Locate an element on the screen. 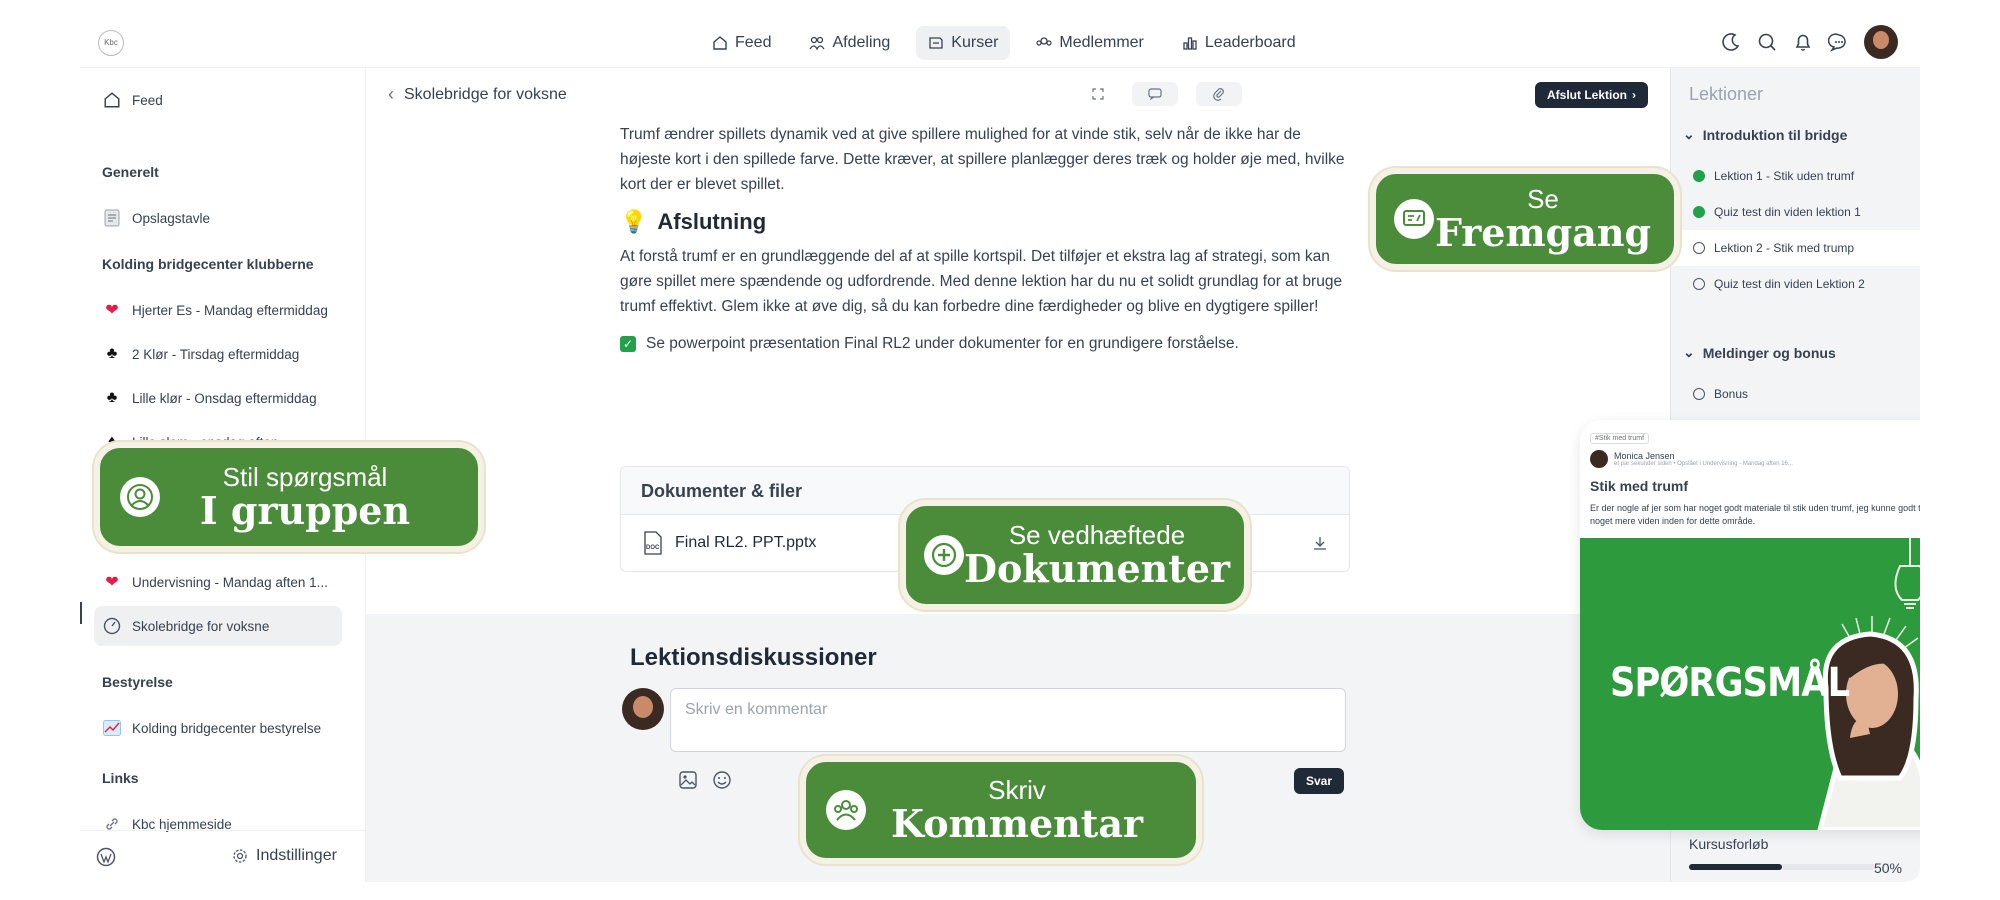 This screenshot has width=2000, height=900. leaderboard-icon is located at coordinates (1190, 43).